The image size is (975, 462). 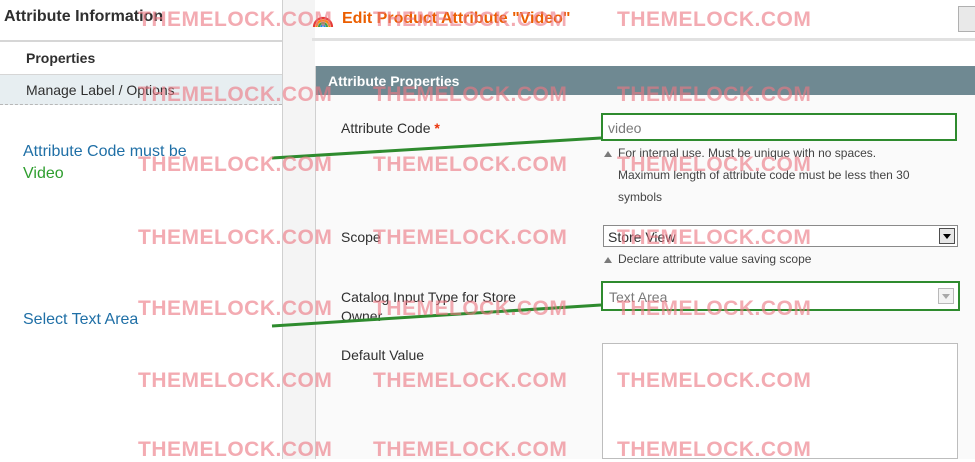 What do you see at coordinates (643, 39) in the screenshot?
I see `header-divider` at bounding box center [643, 39].